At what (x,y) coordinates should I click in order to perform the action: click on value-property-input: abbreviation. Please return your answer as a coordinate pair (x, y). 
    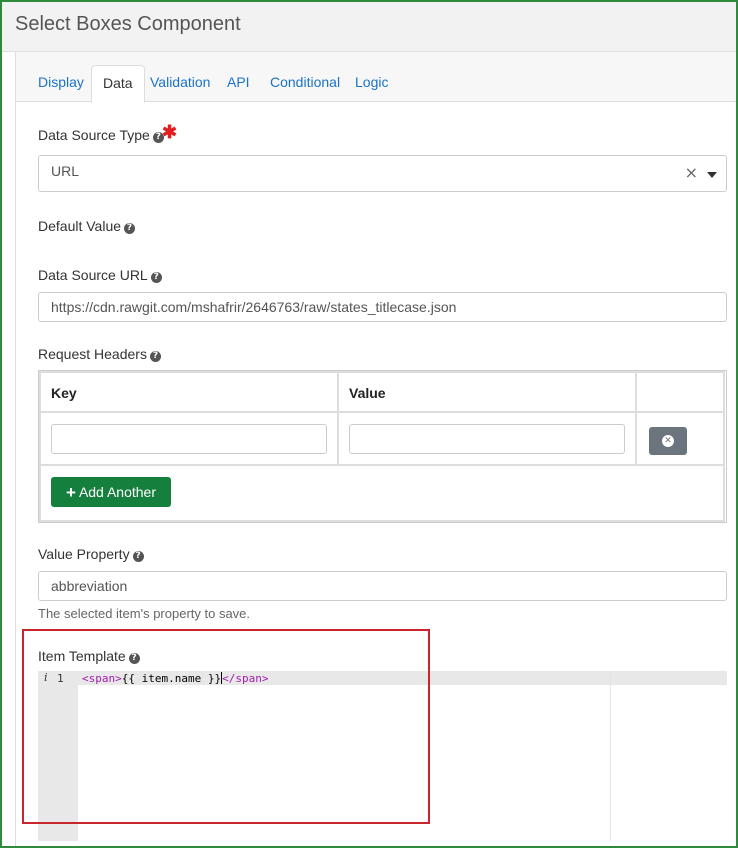
    Looking at the image, I should click on (382, 586).